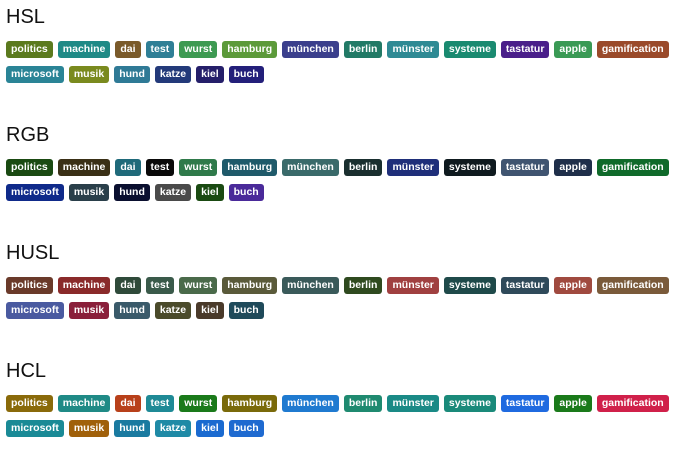 This screenshot has height=452, width=694. What do you see at coordinates (25, 17) in the screenshot?
I see `section-title: HSL` at bounding box center [25, 17].